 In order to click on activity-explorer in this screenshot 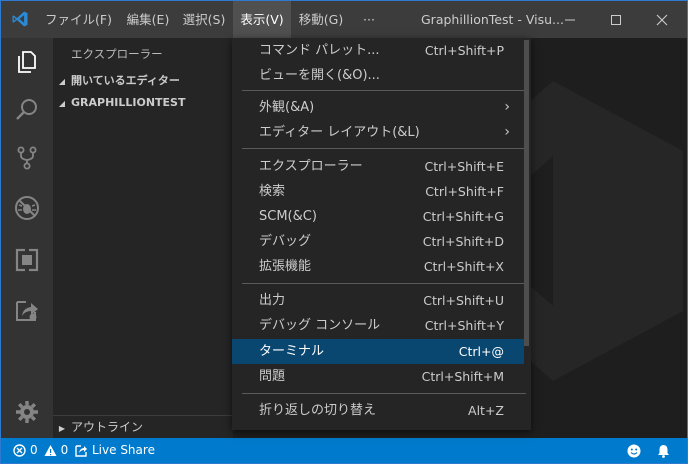, I will do `click(27, 62)`.